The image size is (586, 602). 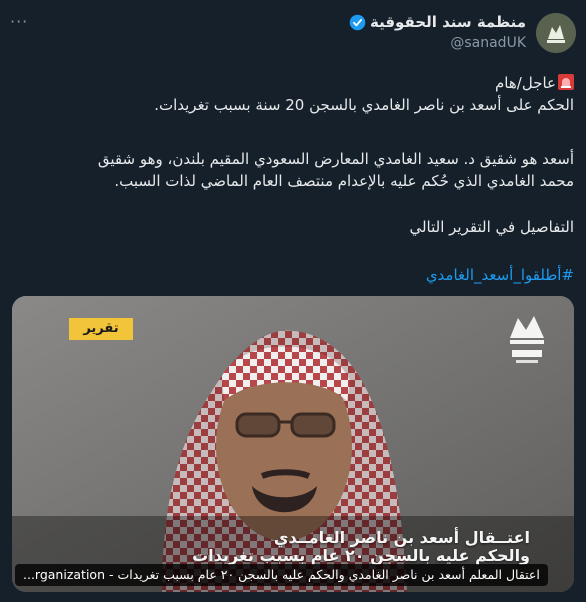 I want to click on author-name-row: منظمة سند الحقوقية, so click(x=437, y=22).